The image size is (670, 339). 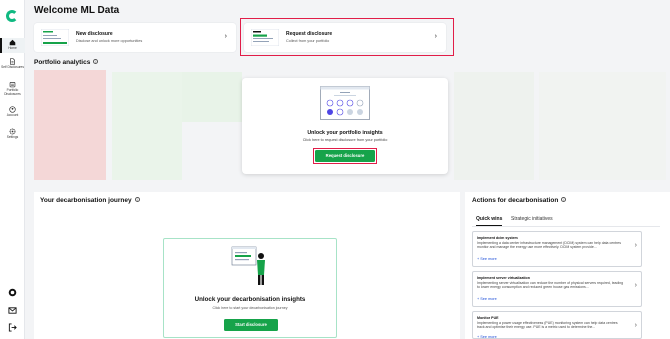 I want to click on sidebar-item-label: Home, so click(x=12, y=48).